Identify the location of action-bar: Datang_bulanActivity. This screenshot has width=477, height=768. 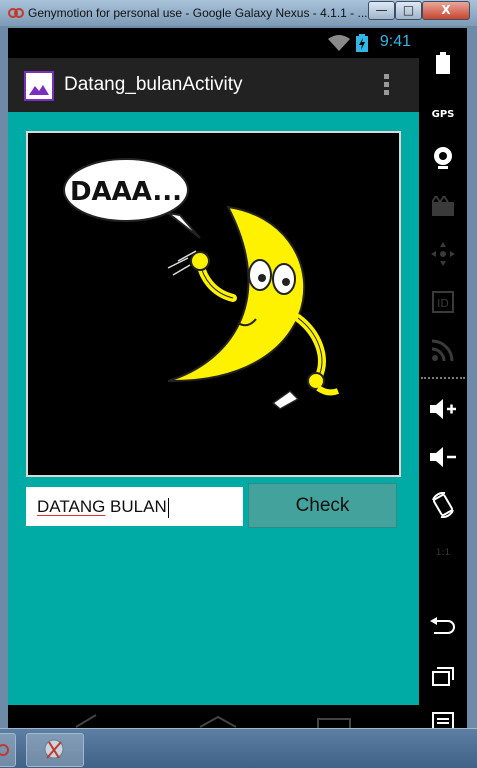
(213, 85).